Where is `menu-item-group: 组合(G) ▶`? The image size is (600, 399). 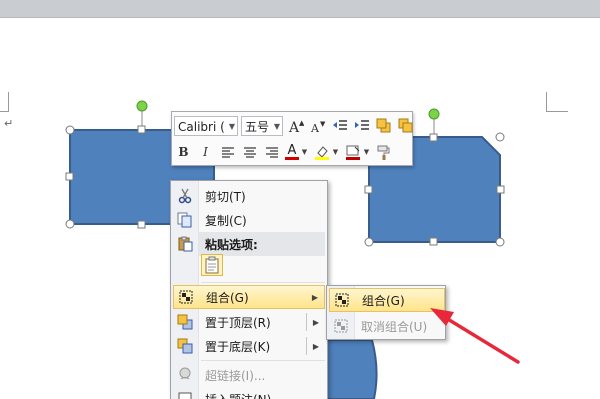 menu-item-group: 组合(G) ▶ is located at coordinates (249, 297).